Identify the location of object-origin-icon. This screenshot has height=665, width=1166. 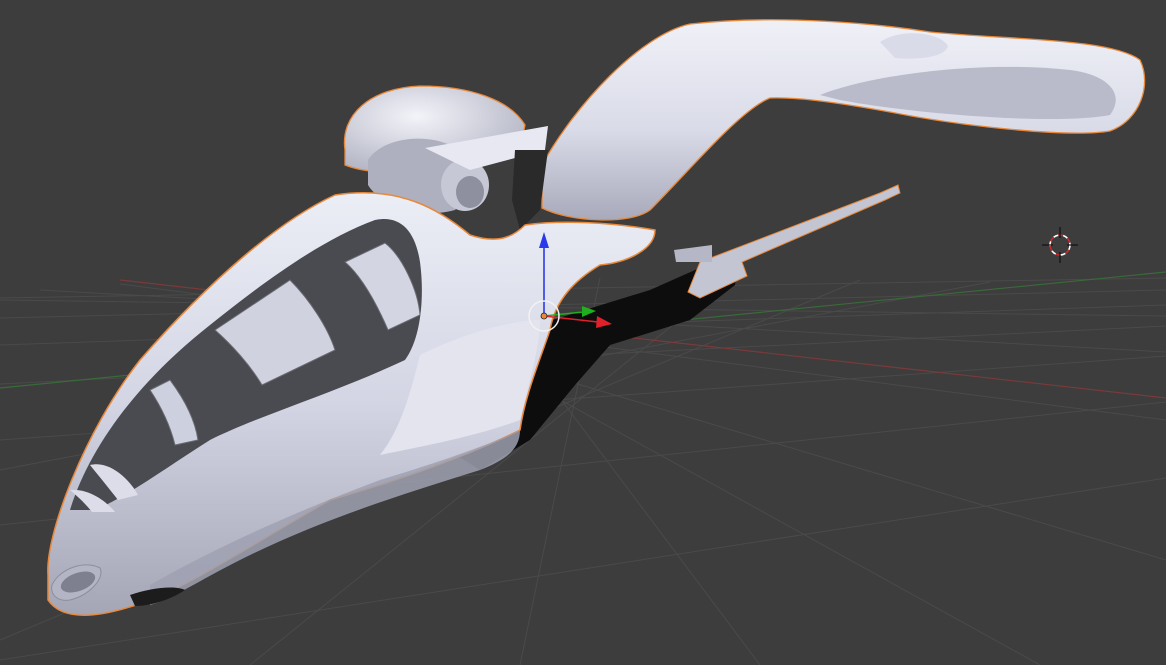
(544, 316).